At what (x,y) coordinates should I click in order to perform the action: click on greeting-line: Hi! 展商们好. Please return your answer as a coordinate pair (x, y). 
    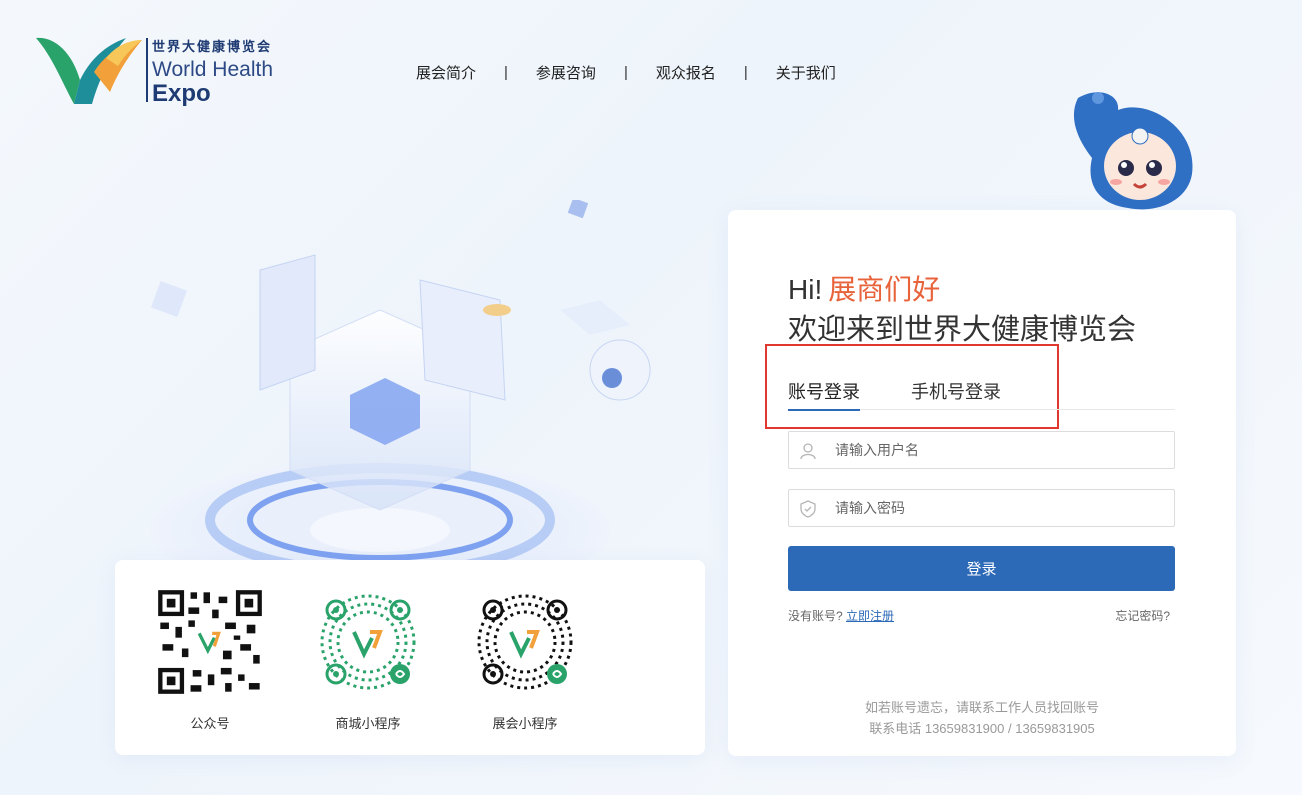
    Looking at the image, I should click on (864, 288).